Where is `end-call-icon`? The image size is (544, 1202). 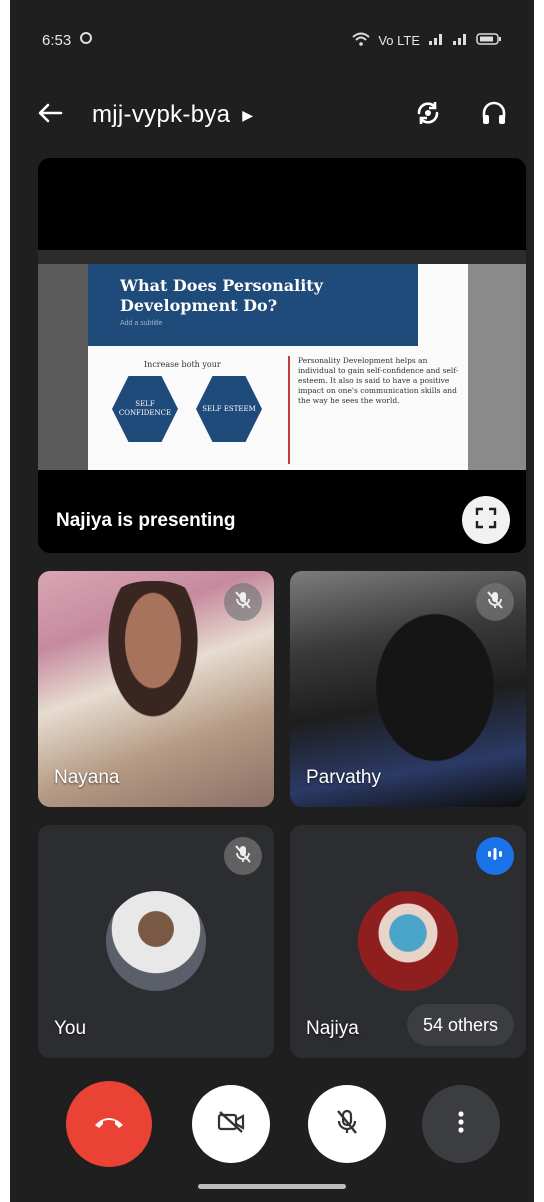 end-call-icon is located at coordinates (109, 1124).